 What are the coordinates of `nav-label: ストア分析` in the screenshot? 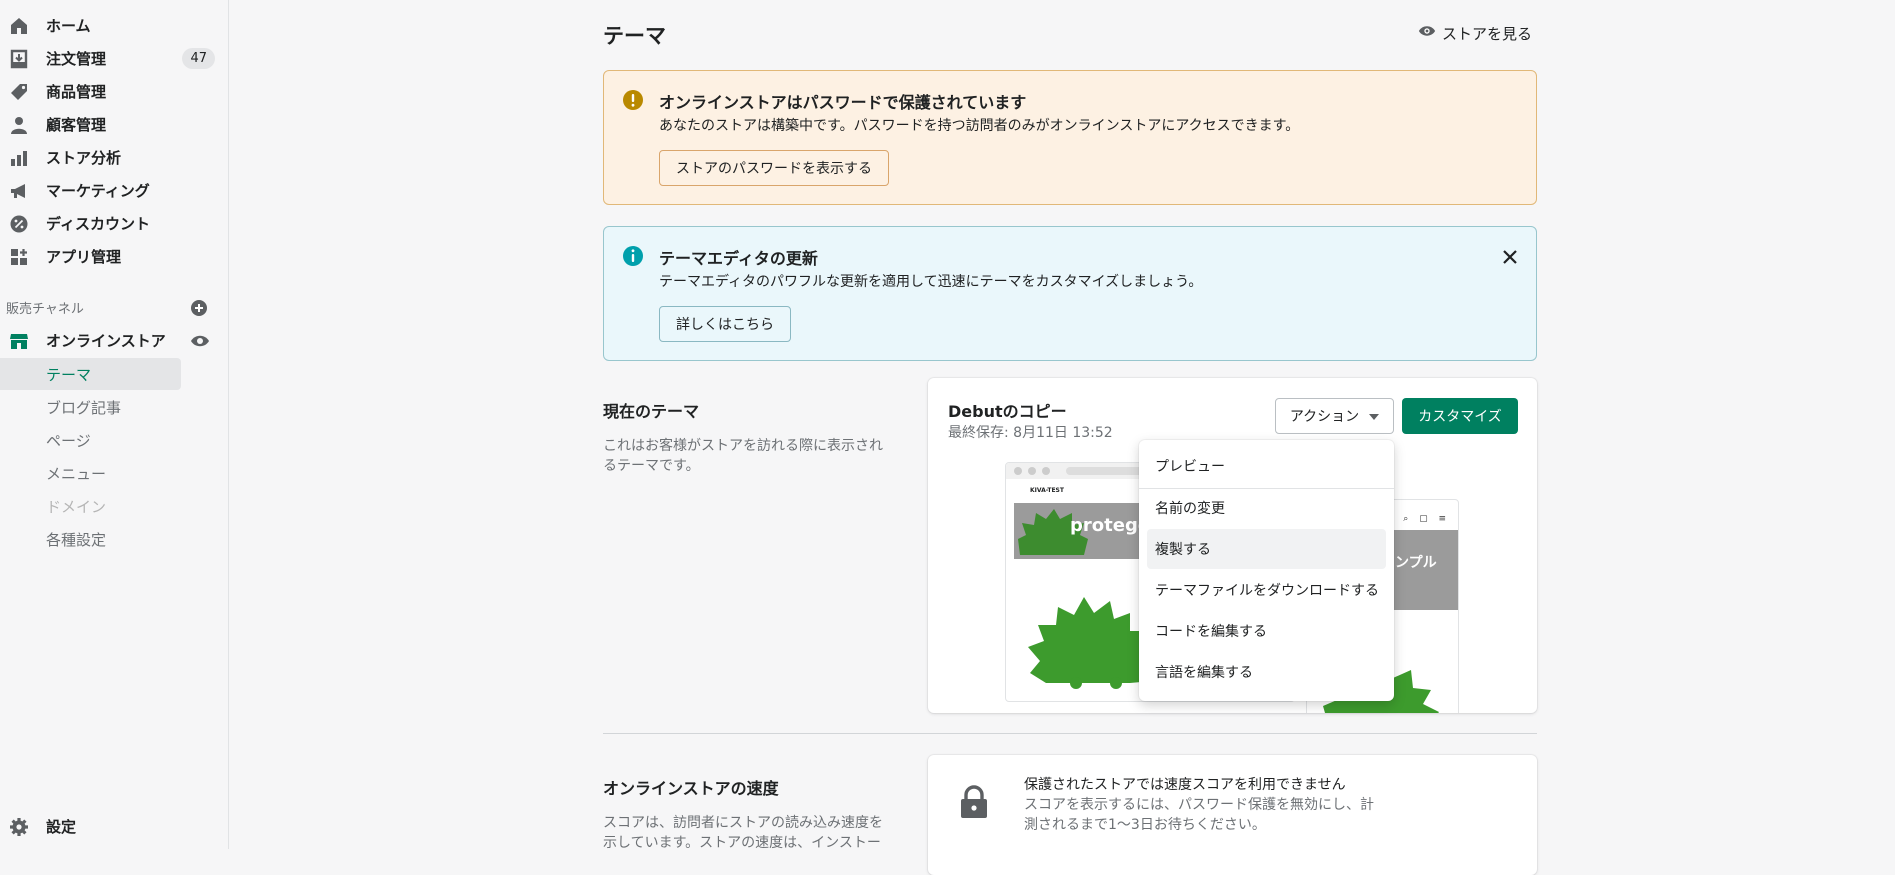 It's located at (84, 158).